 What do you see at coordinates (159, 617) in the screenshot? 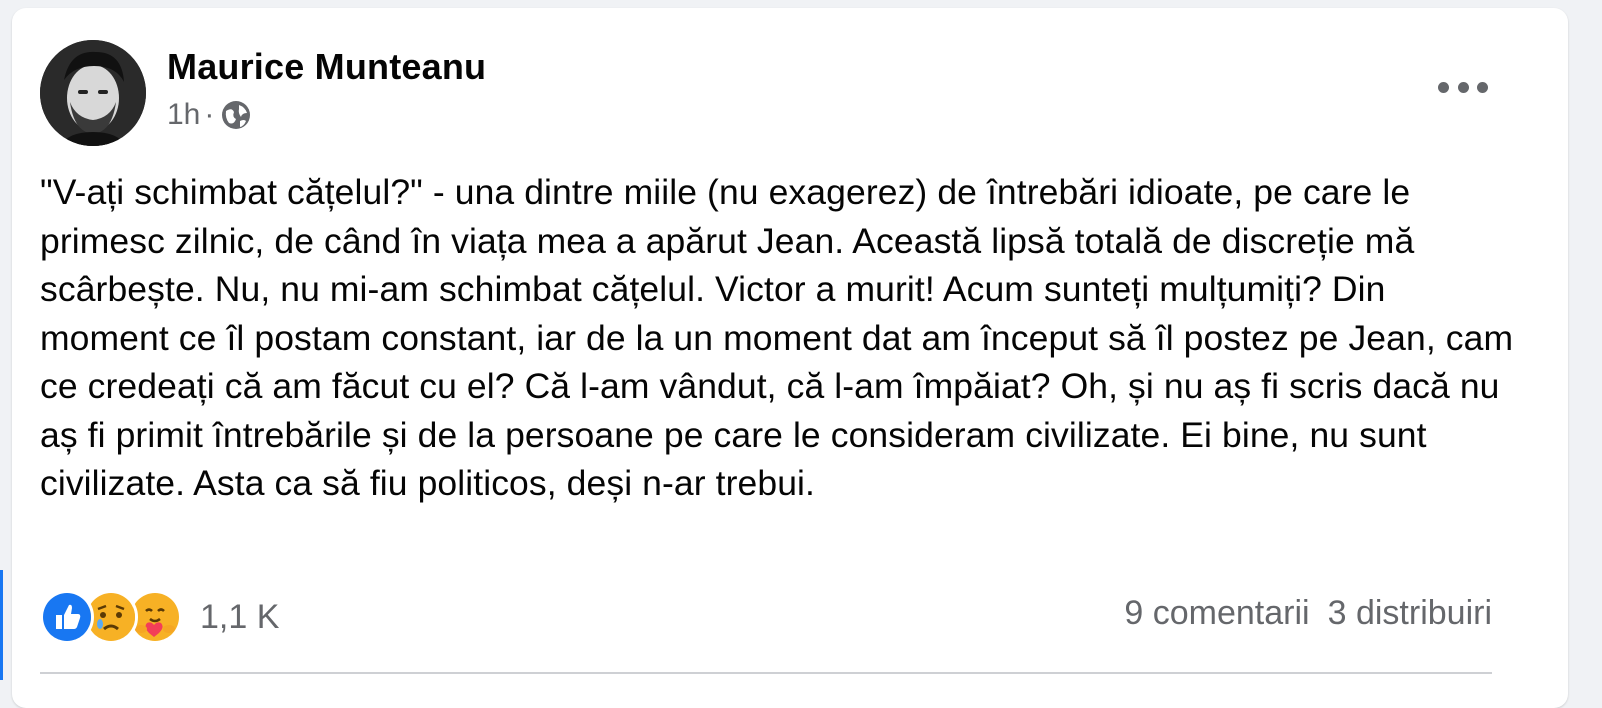
I see `reactions-summary: 1,1 K` at bounding box center [159, 617].